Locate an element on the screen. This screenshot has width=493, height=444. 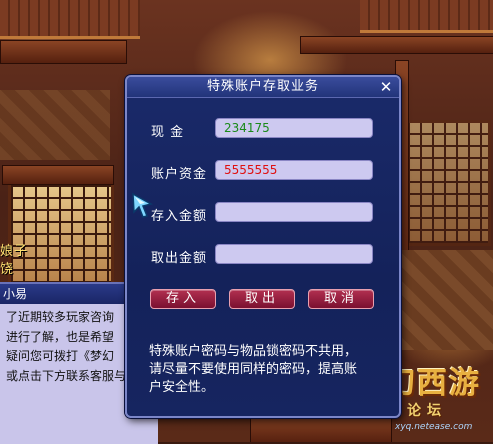
deposit-amount-input is located at coordinates (294, 212).